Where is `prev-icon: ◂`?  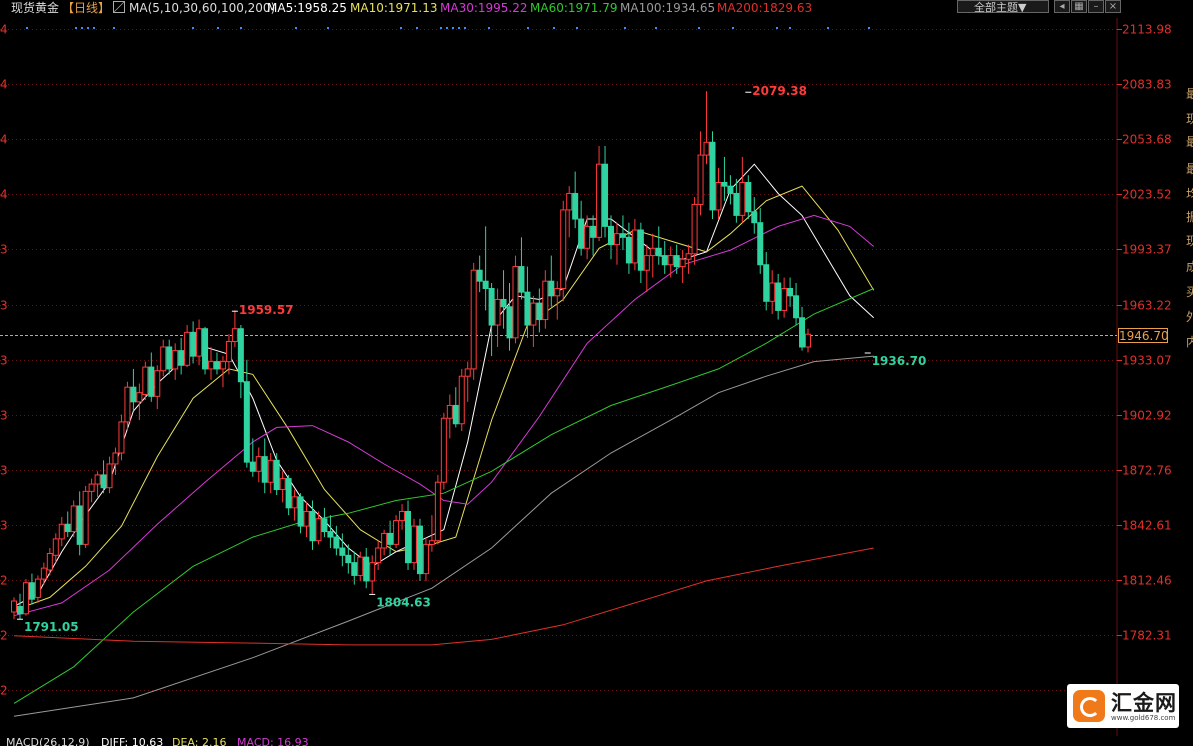
prev-icon: ◂ is located at coordinates (1062, 6).